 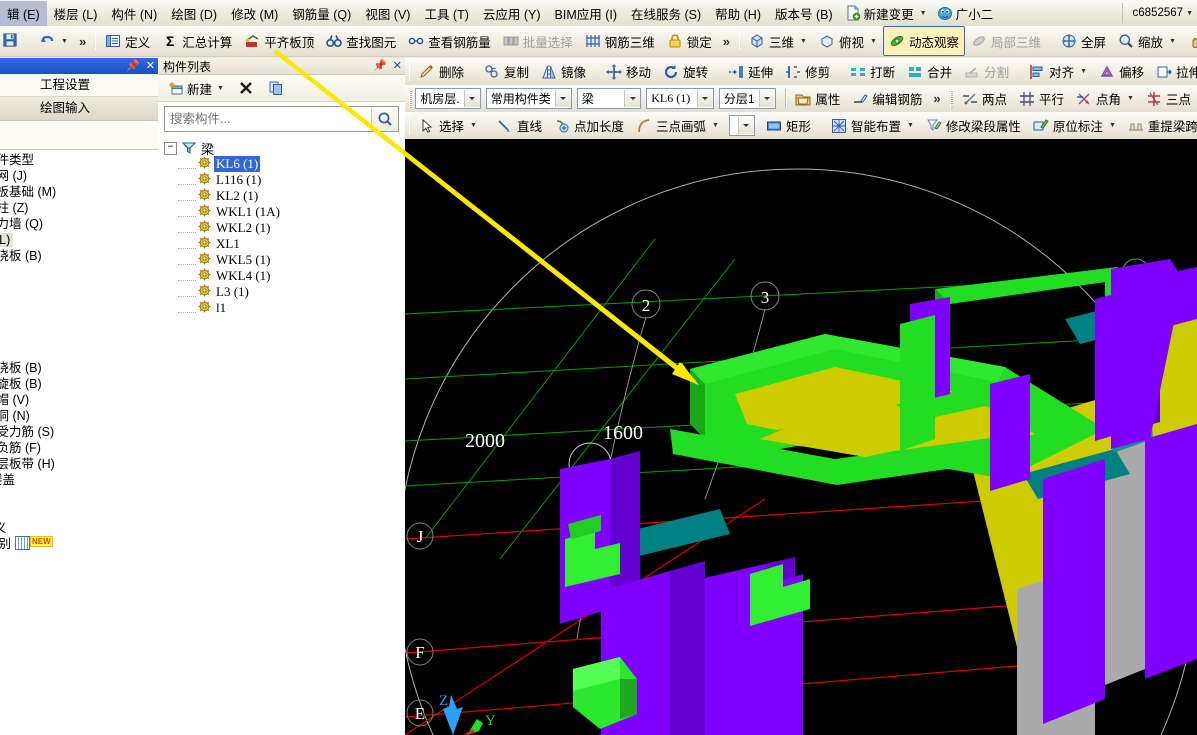 What do you see at coordinates (1159, 125) in the screenshot?
I see `respan-beam-button: 重提梁跨 ▼` at bounding box center [1159, 125].